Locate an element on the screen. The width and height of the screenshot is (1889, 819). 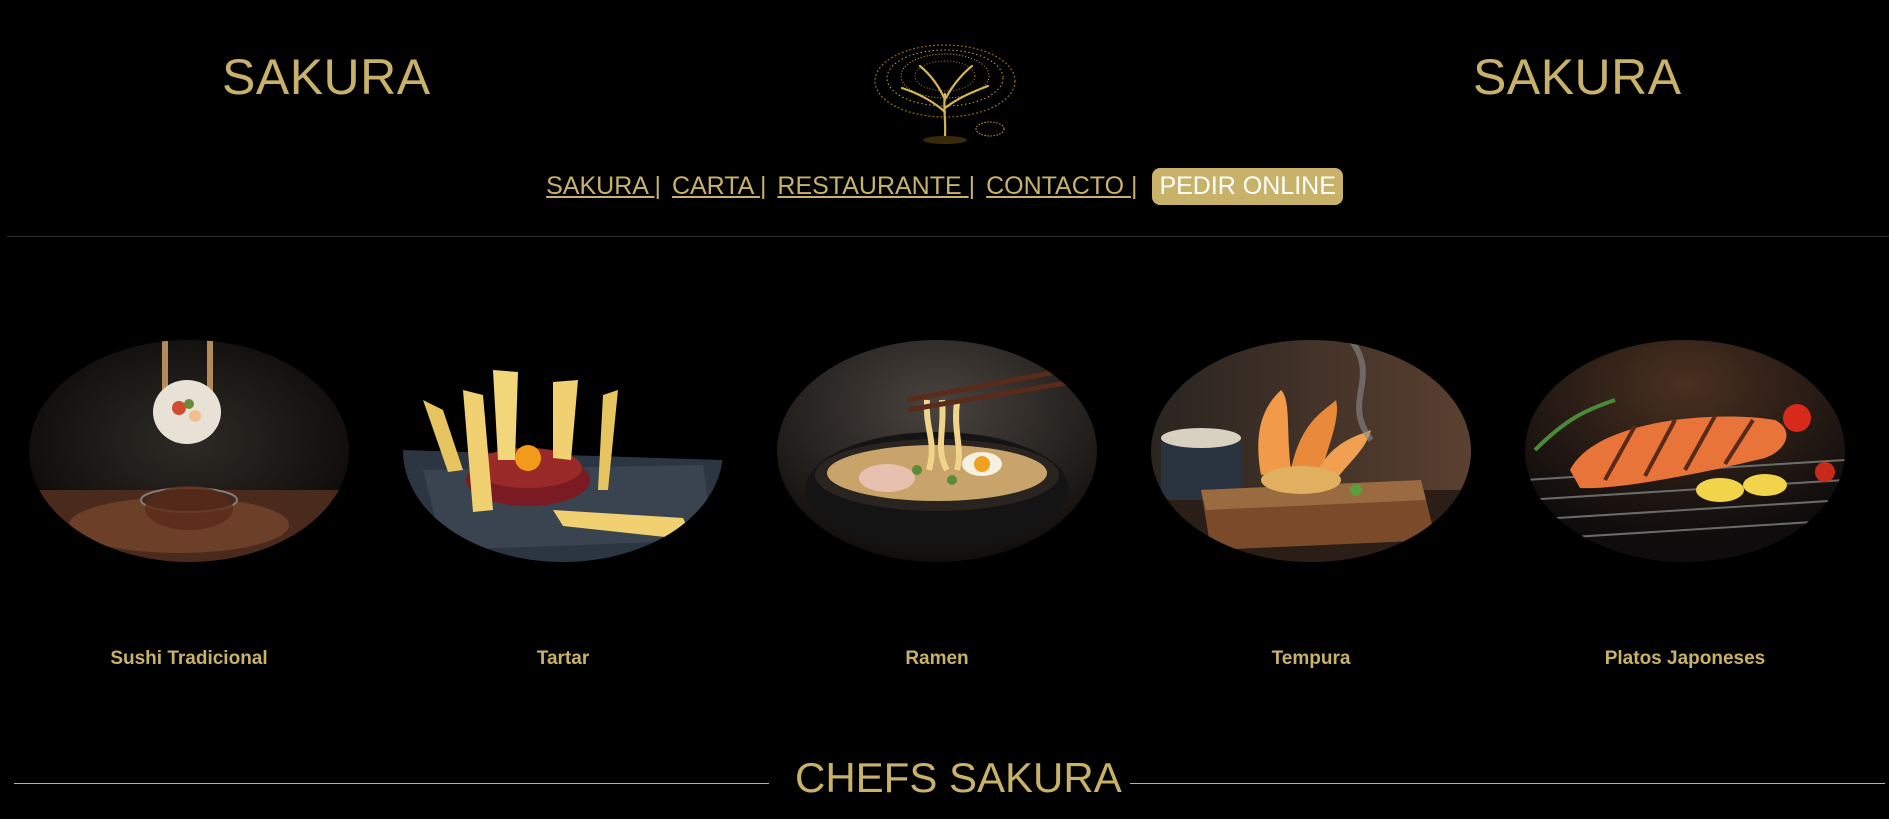
dish-name: Tartar is located at coordinates (563, 658).